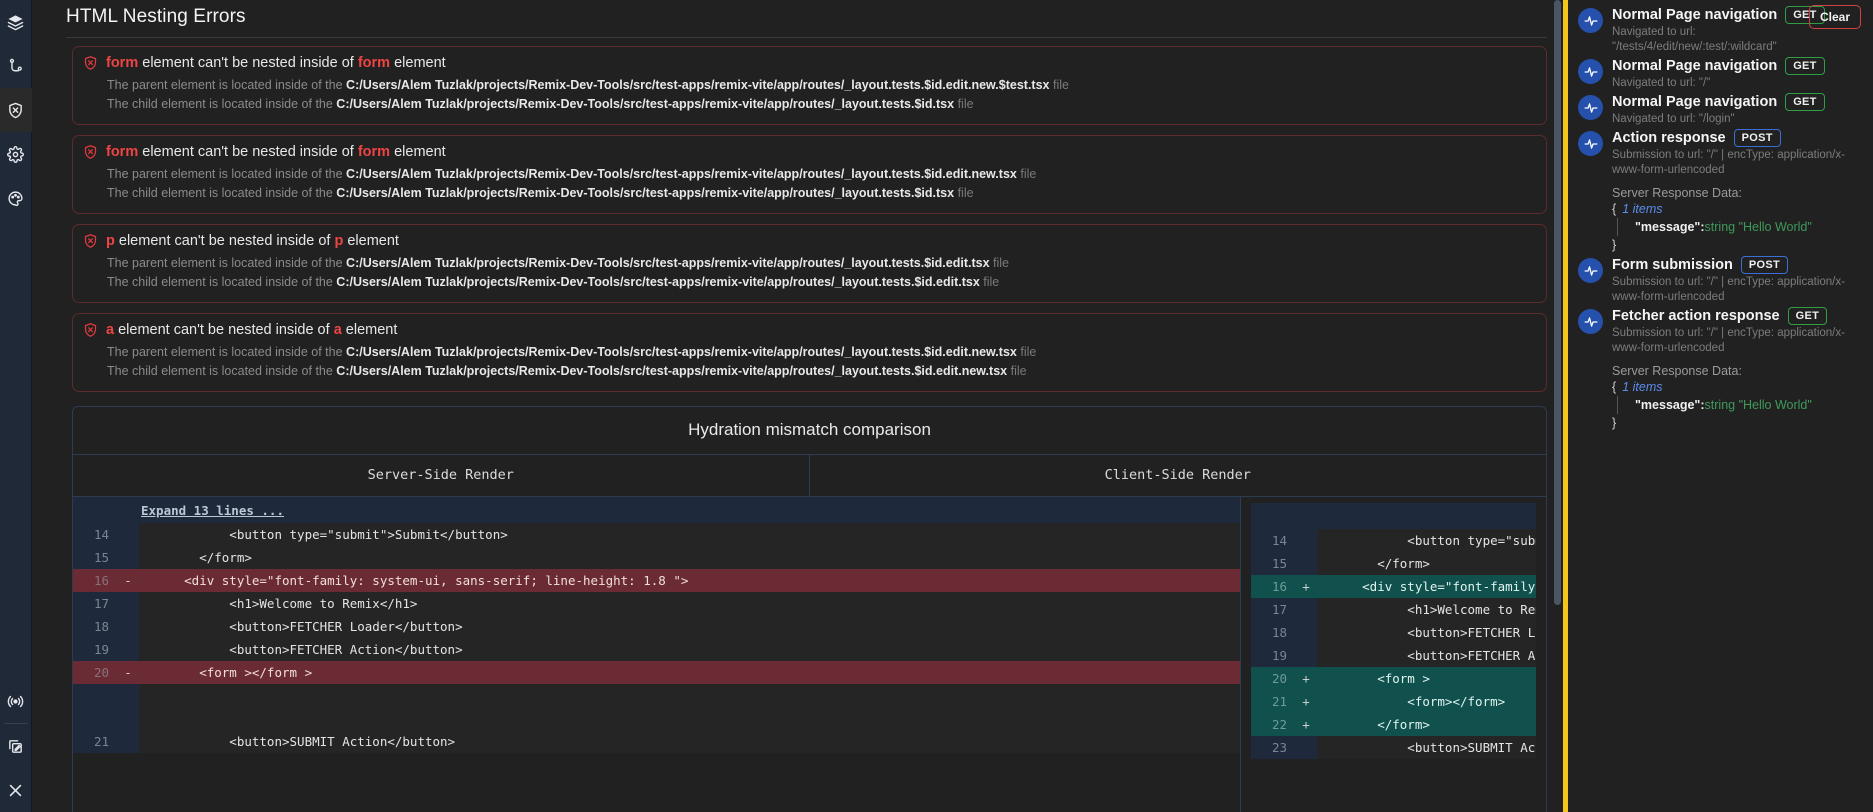 The height and width of the screenshot is (812, 1873). I want to click on diff-line: 14 <button type="submit">Submit</button>, so click(1393, 540).